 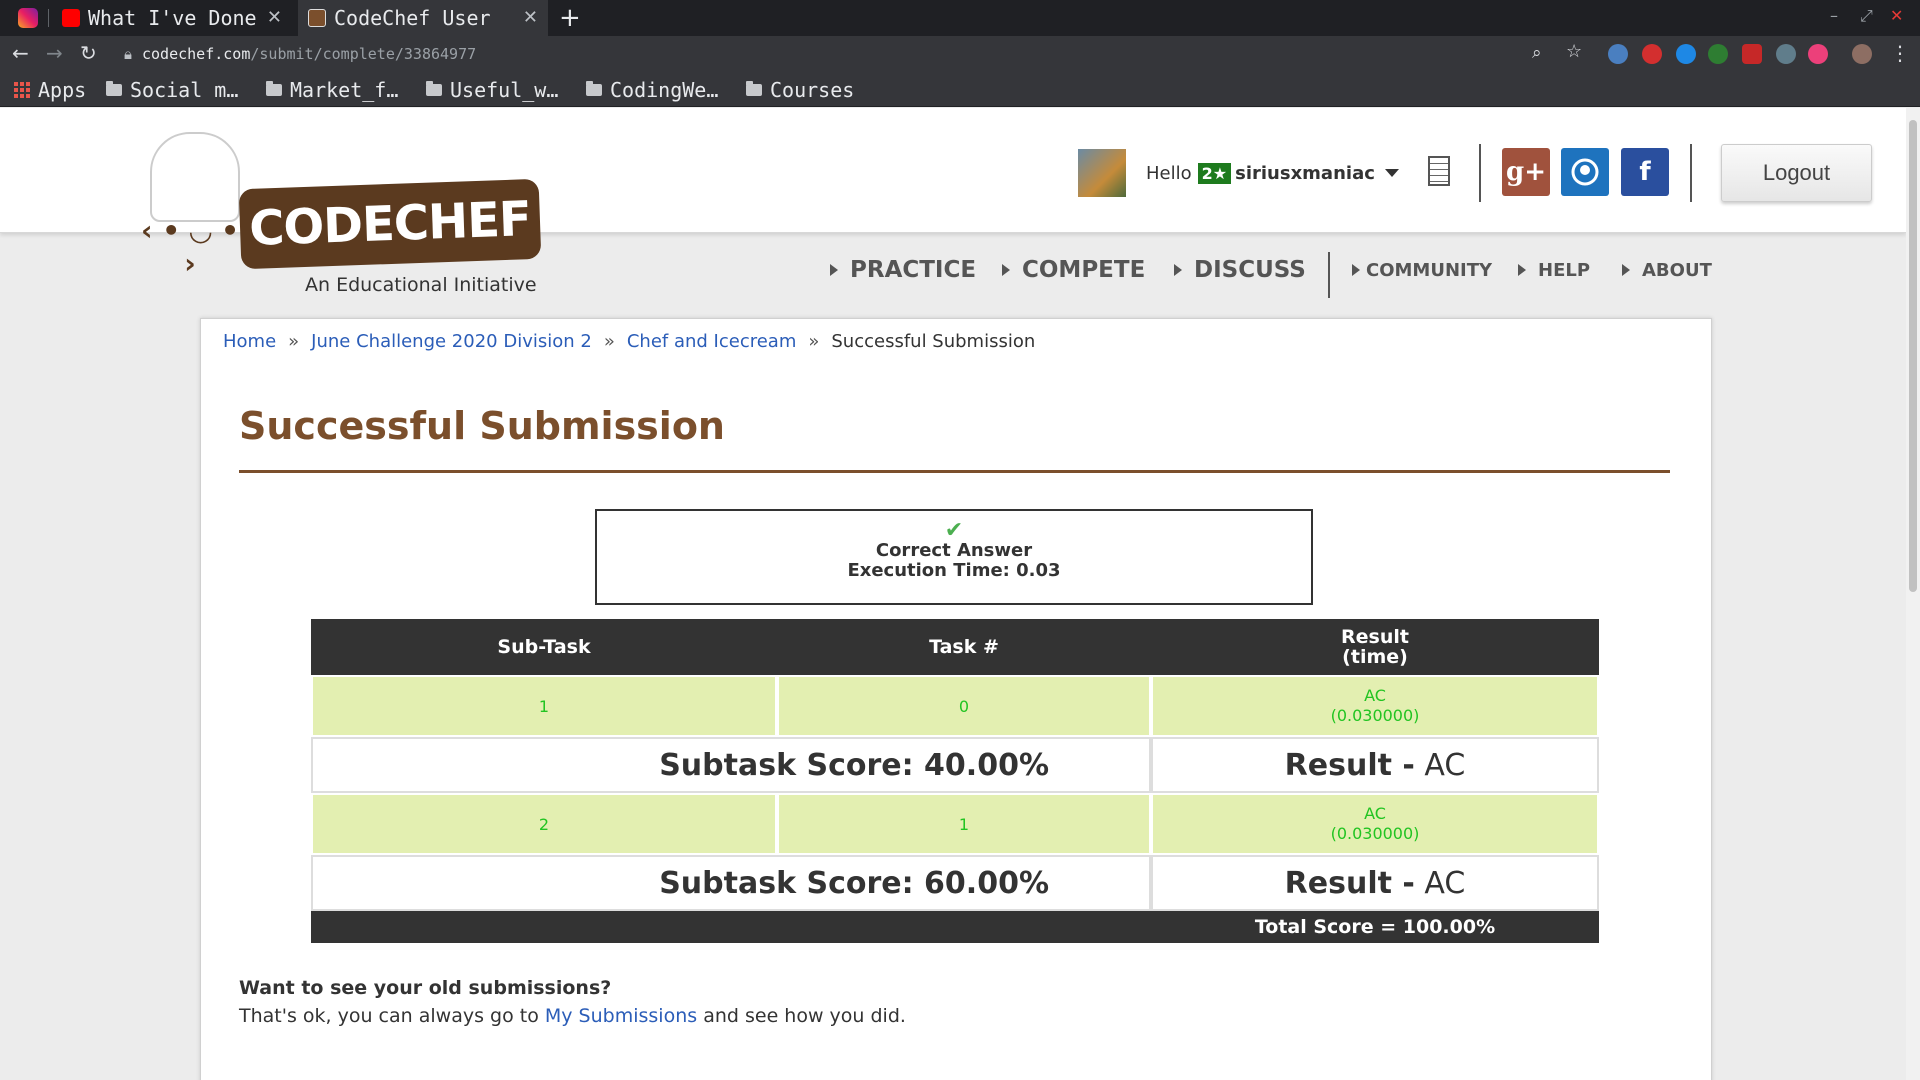 I want to click on cell-subtask: 1, so click(x=544, y=706).